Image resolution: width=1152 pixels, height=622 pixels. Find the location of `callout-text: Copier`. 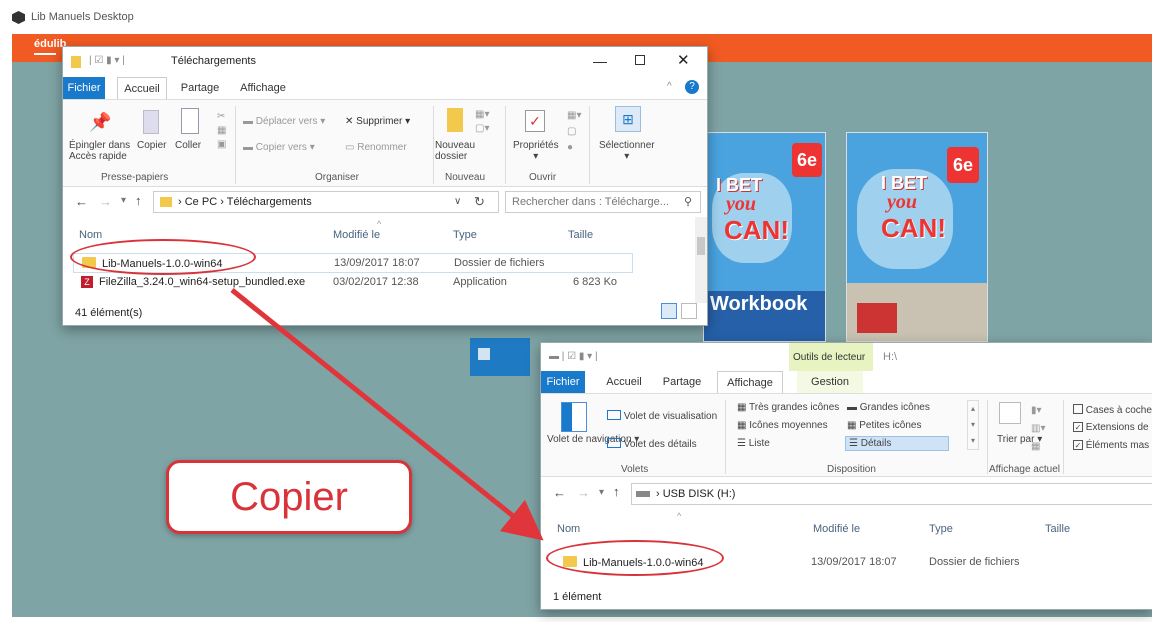

callout-text: Copier is located at coordinates (289, 497).